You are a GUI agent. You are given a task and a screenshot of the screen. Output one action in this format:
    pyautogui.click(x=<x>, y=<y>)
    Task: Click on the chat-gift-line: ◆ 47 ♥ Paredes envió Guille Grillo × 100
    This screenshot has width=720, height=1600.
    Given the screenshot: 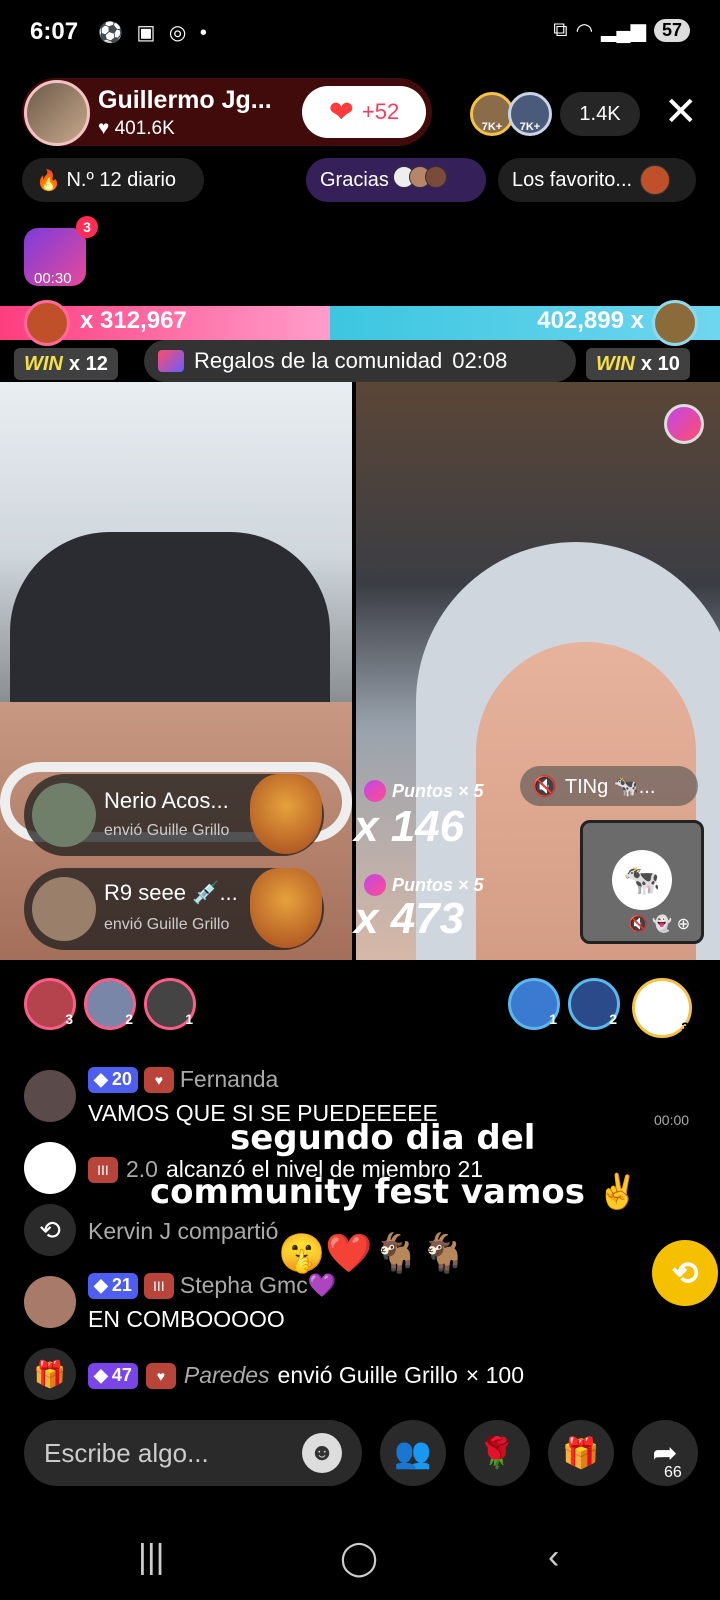 What is the action you would take?
    pyautogui.click(x=306, y=1375)
    